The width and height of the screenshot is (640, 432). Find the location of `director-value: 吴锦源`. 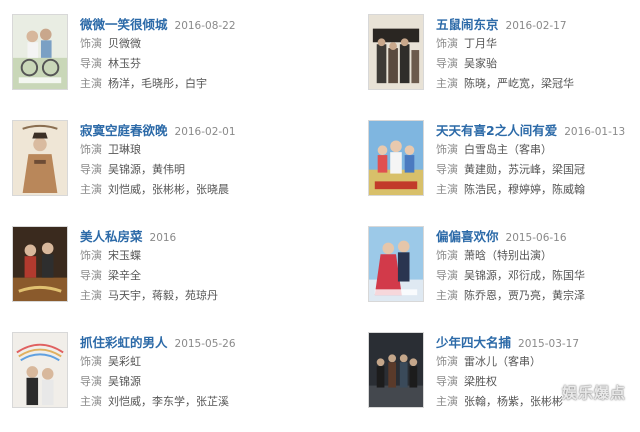

director-value: 吴锦源 is located at coordinates (124, 381).